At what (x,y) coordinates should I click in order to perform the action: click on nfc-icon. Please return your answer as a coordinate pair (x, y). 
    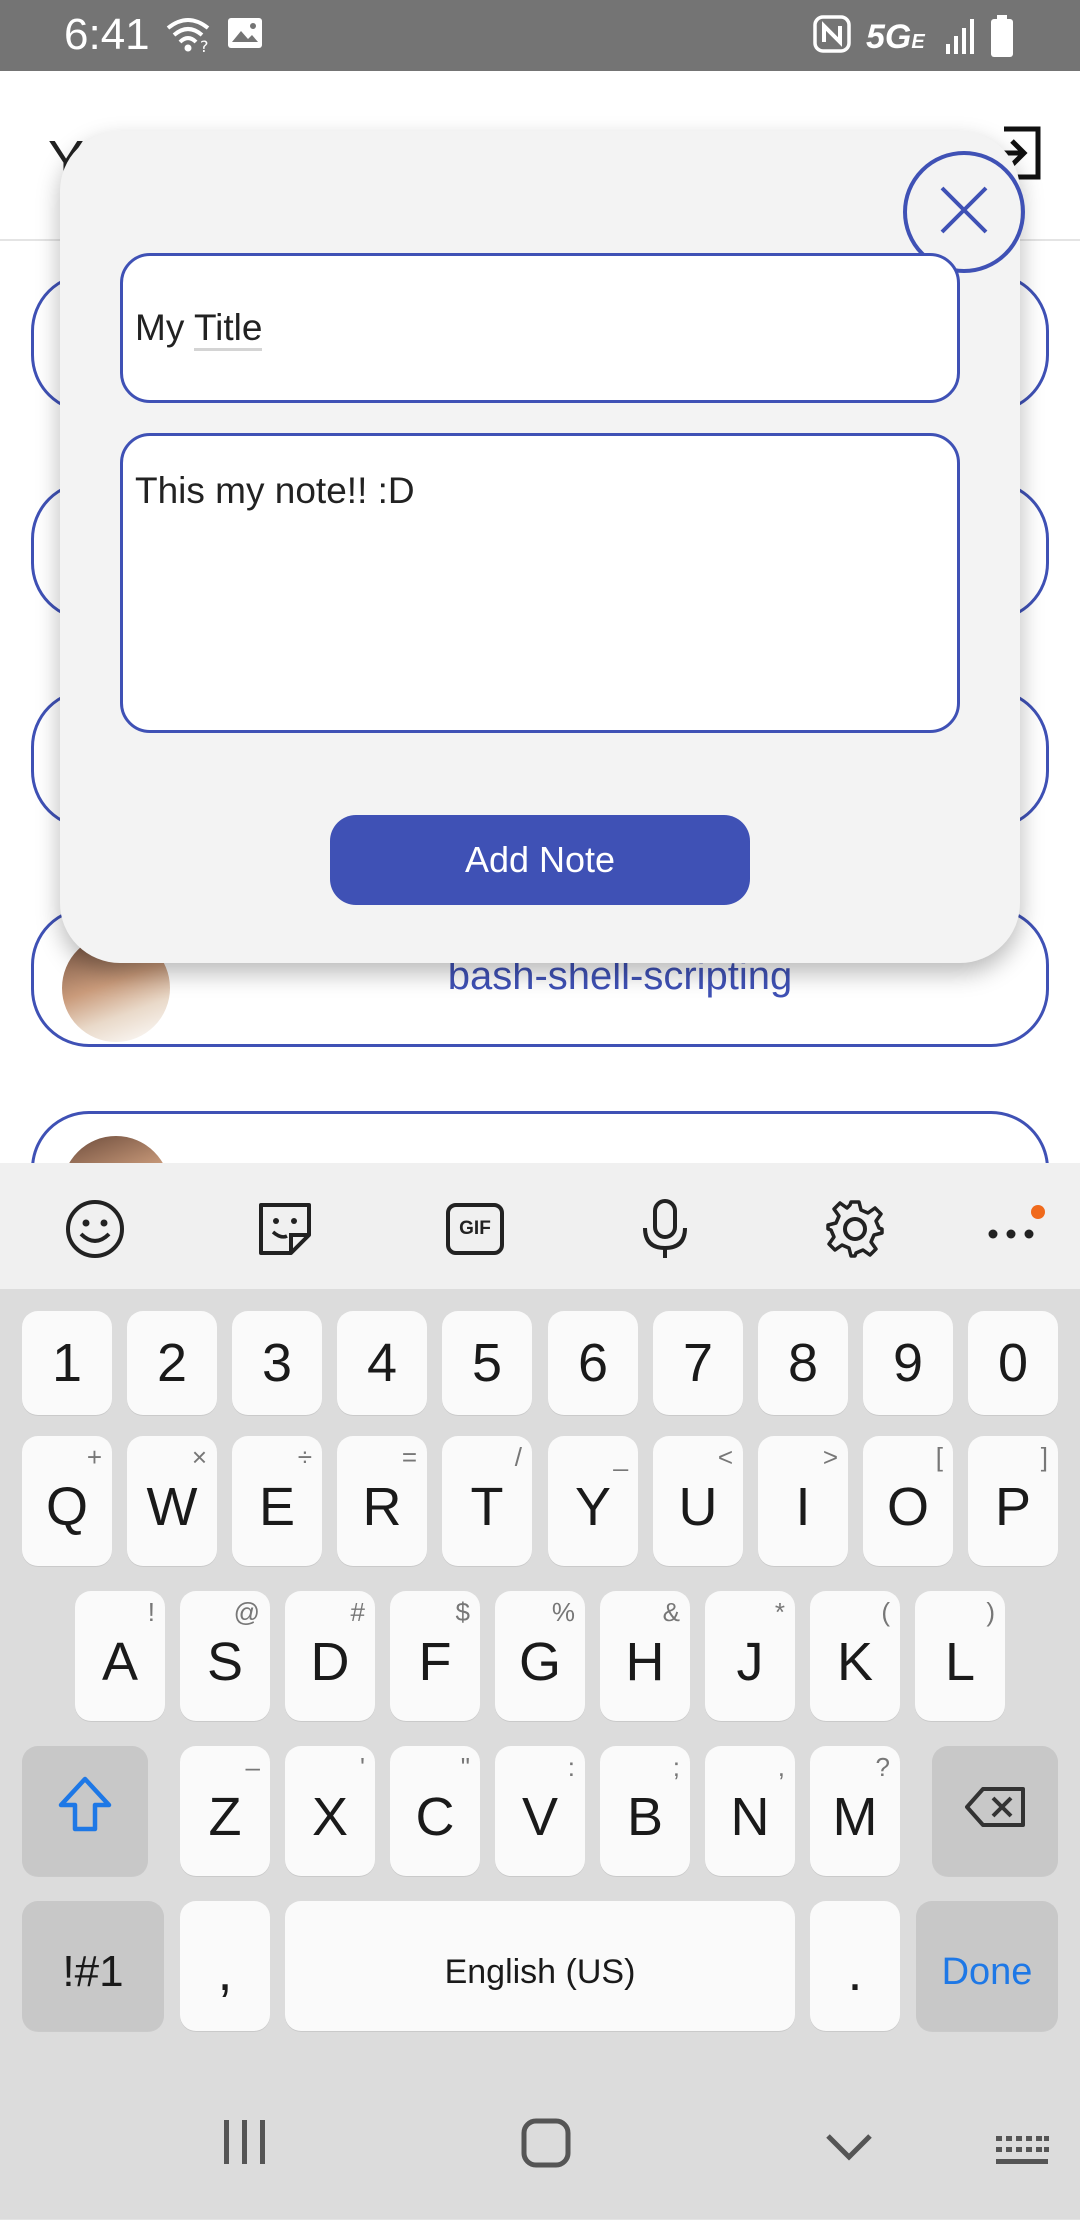
    Looking at the image, I should click on (832, 36).